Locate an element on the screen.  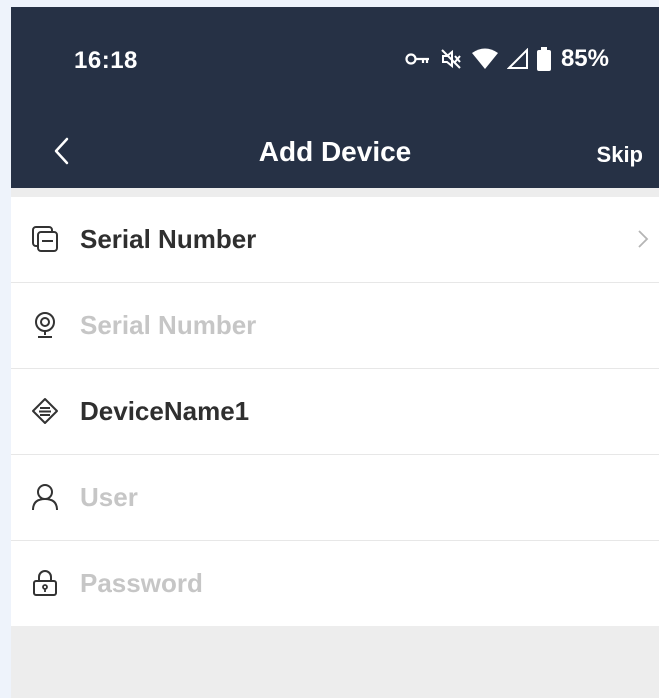
status-bar: 16:18 85% is located at coordinates (335, 59).